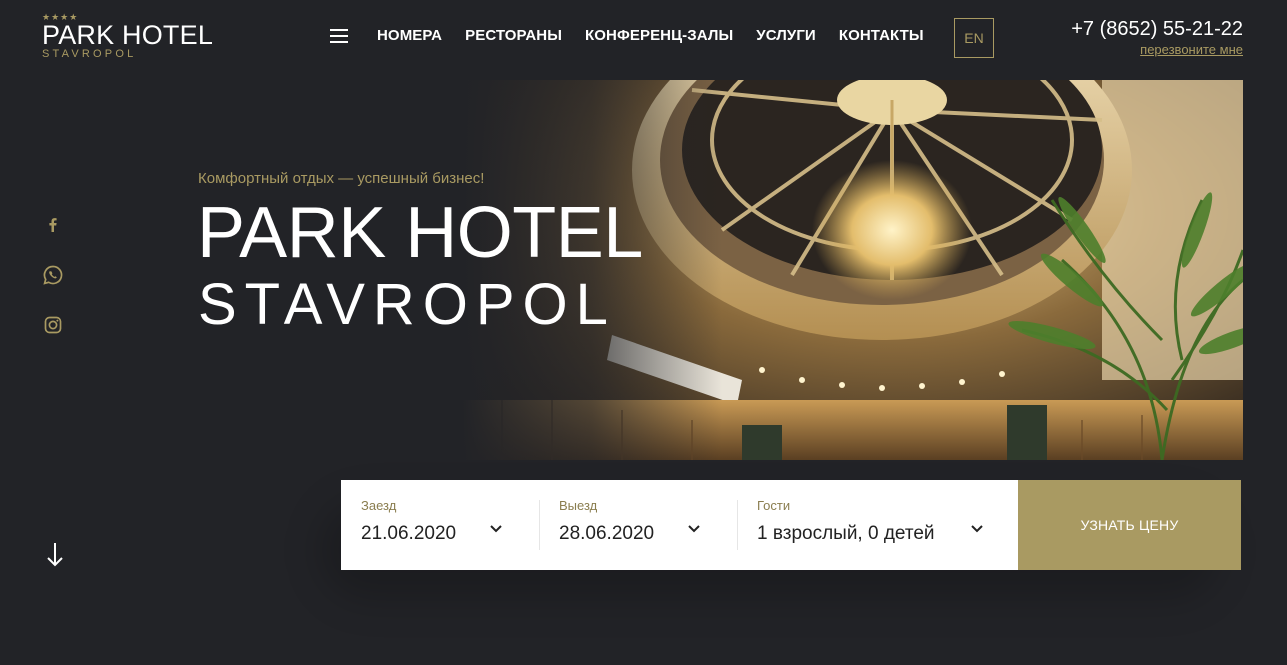  What do you see at coordinates (420, 233) in the screenshot?
I see `hero-title: PARK HOTEL` at bounding box center [420, 233].